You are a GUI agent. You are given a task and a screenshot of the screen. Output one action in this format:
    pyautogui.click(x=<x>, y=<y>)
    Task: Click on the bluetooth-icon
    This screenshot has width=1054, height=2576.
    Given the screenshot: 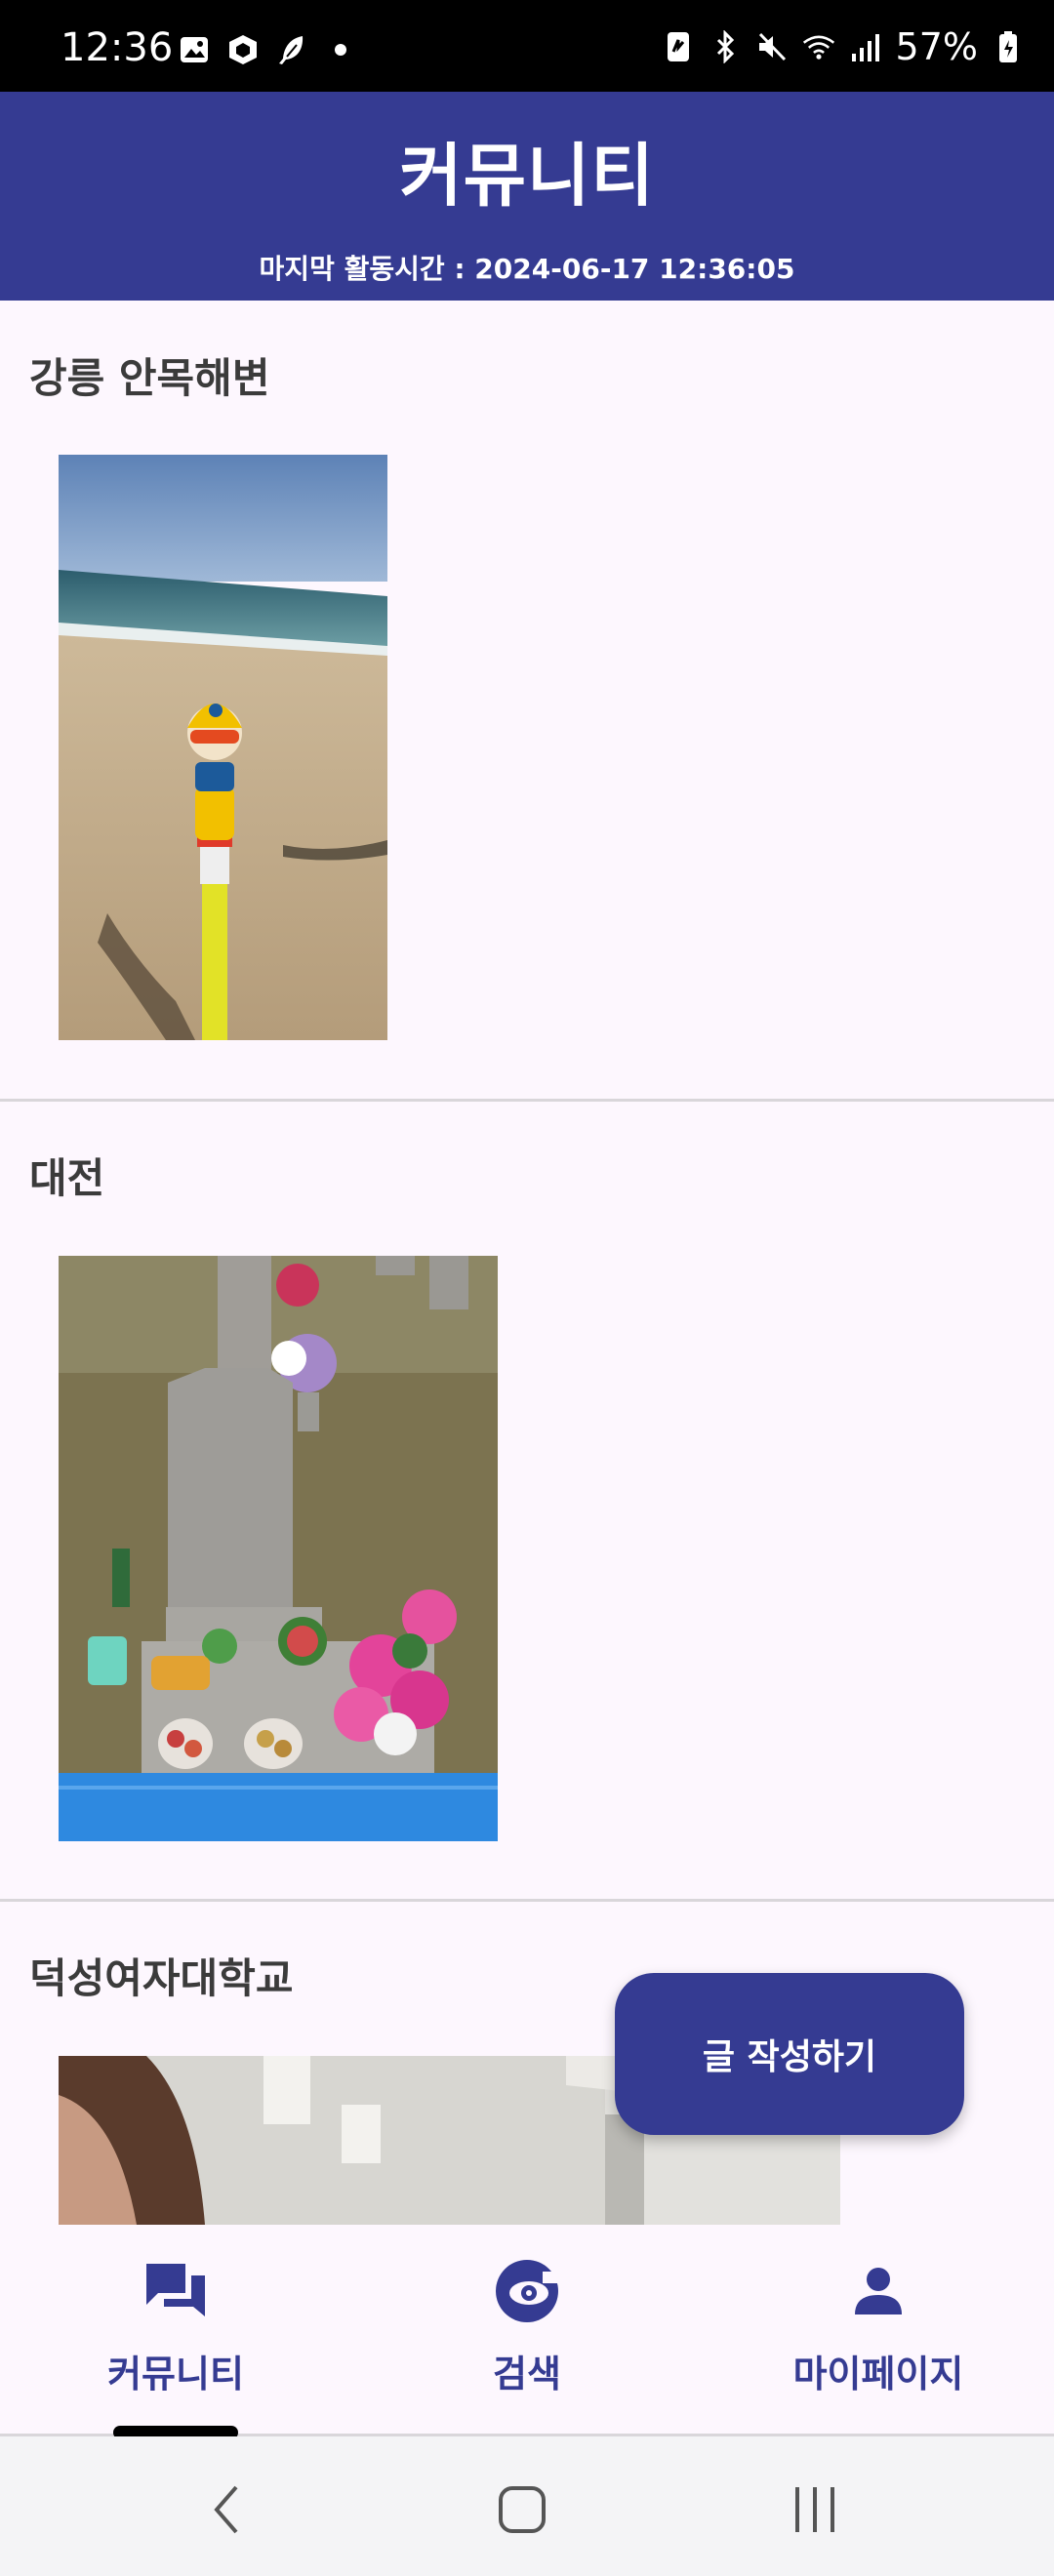 What is the action you would take?
    pyautogui.click(x=725, y=46)
    